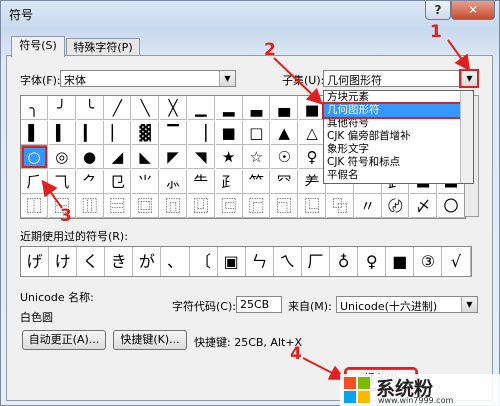 The width and height of the screenshot is (500, 406). Describe the element at coordinates (436, 32) in the screenshot. I see `annotation-1: 1` at that location.